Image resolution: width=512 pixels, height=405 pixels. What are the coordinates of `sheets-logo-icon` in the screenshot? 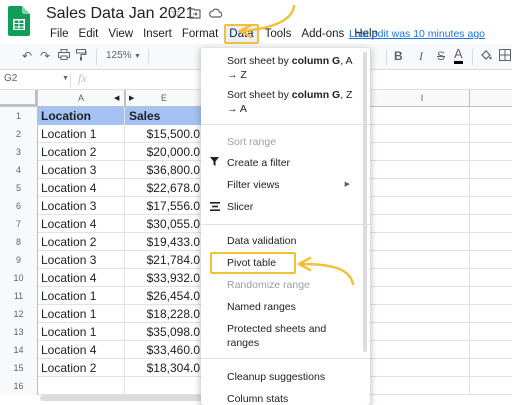 It's located at (19, 21).